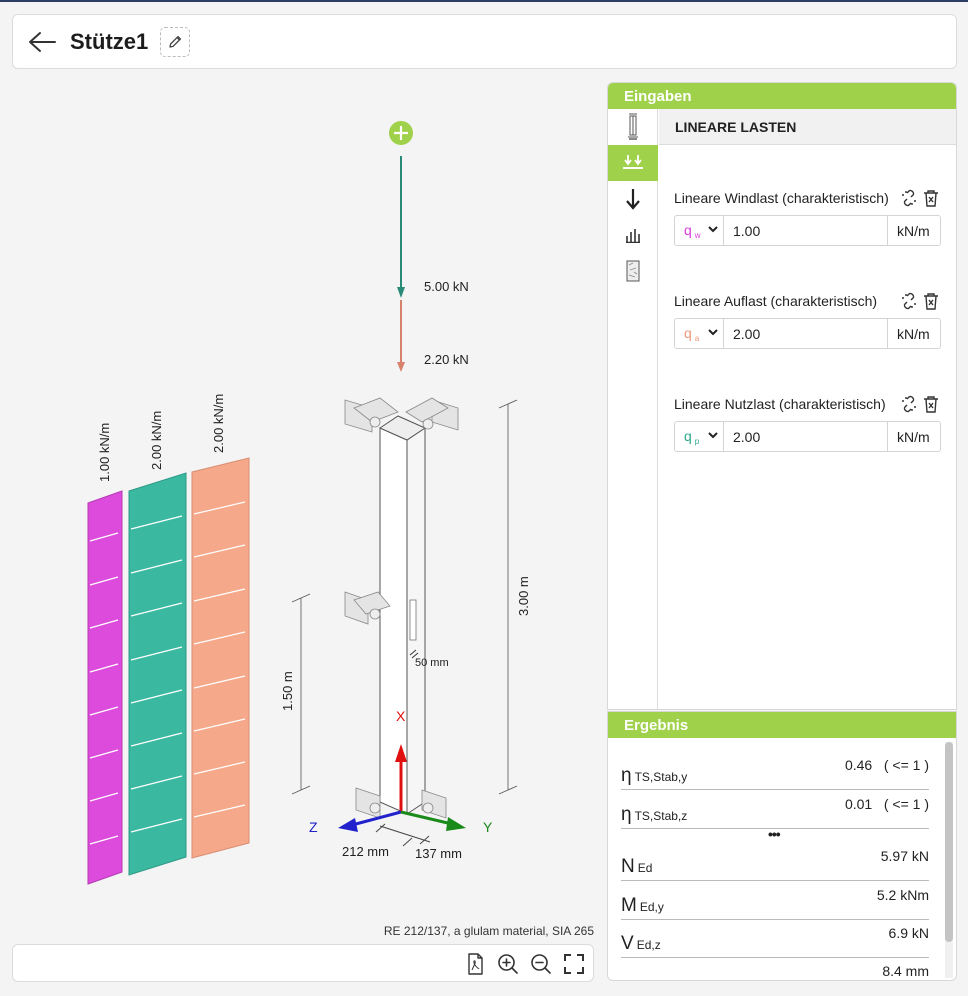 The image size is (968, 996). Describe the element at coordinates (433, 820) in the screenshot. I see `axis-y-arrow` at that location.